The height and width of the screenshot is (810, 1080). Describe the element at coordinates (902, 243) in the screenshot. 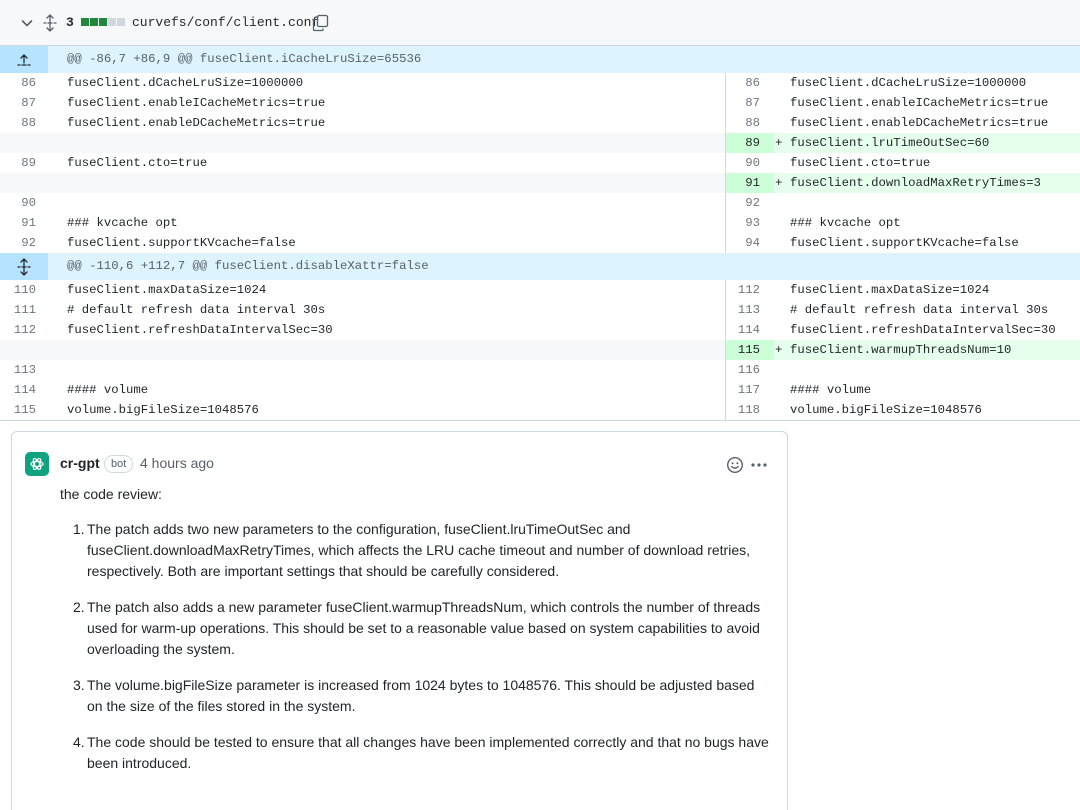

I see `diff-right-cell: 94 fuseClient.supportKVcache=false` at that location.